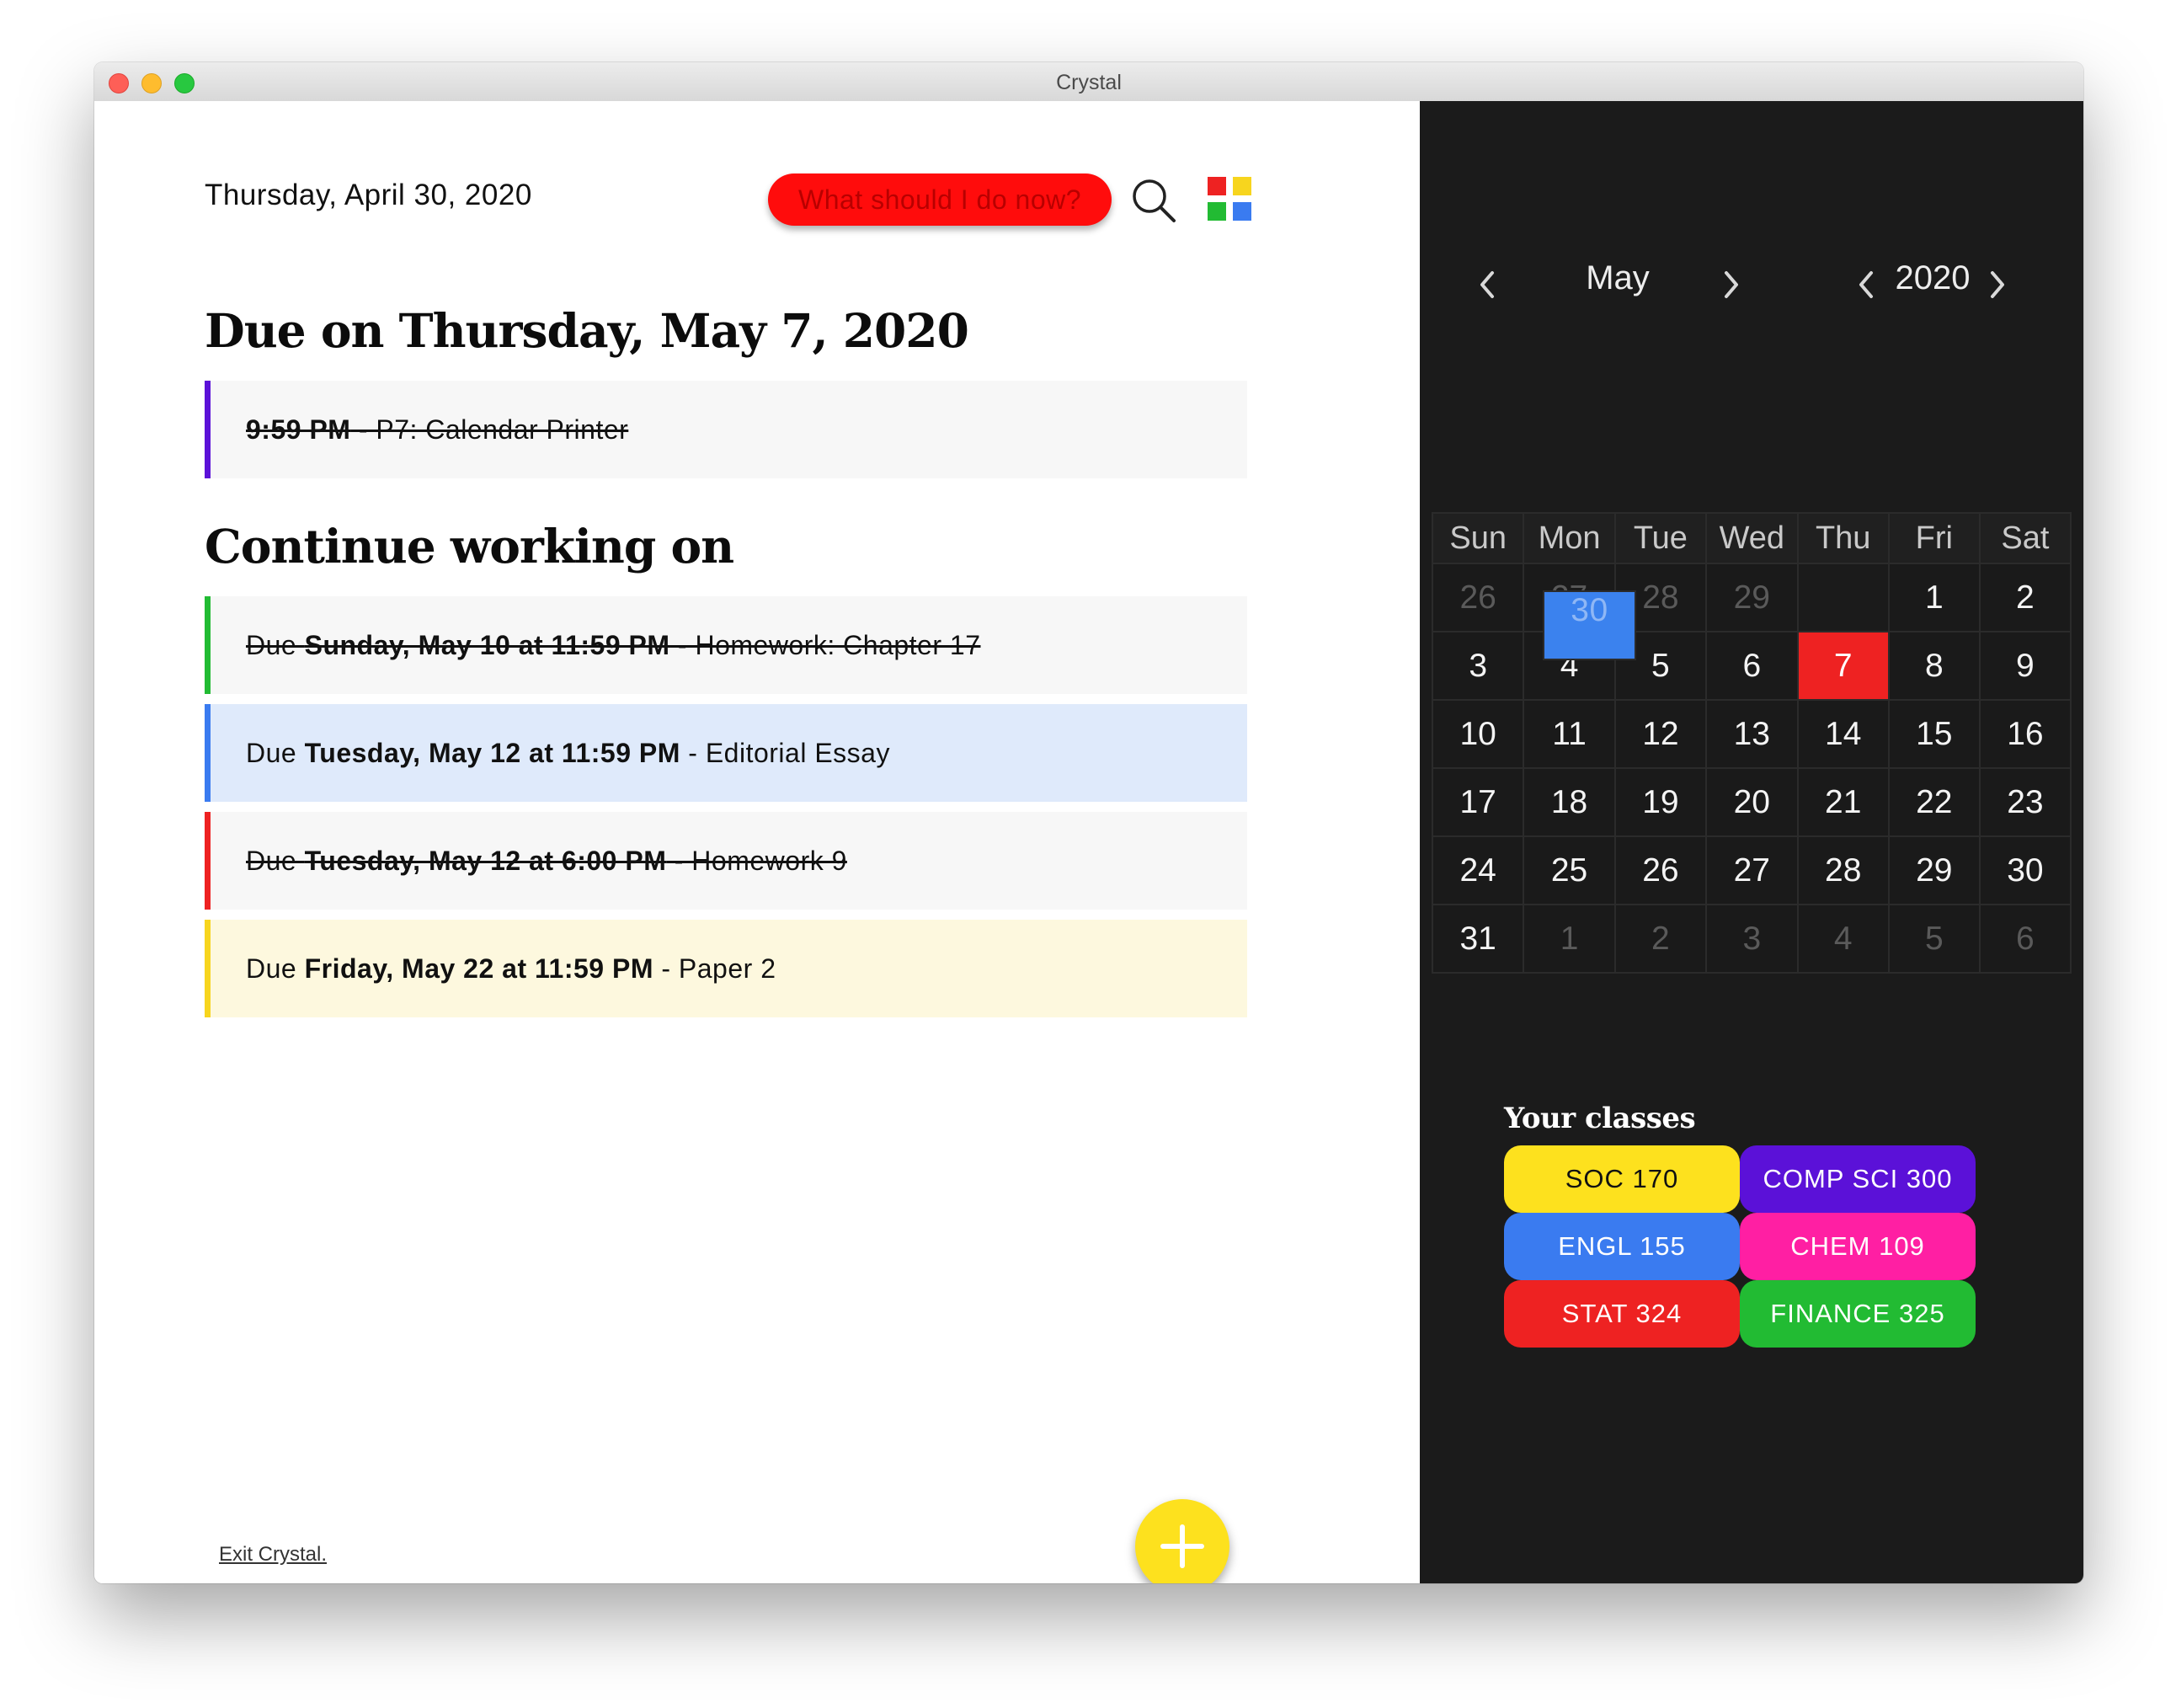 The height and width of the screenshot is (1708, 2176). Describe the element at coordinates (1934, 939) in the screenshot. I see `calendar-day: 5` at that location.